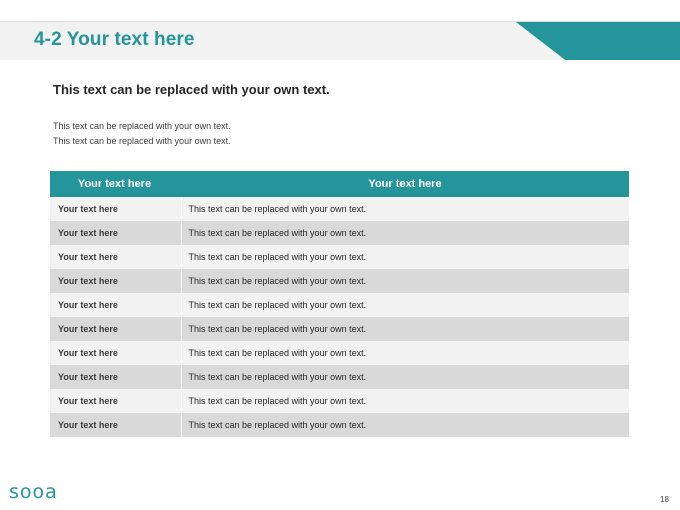 This screenshot has height=510, width=680. I want to click on table-header-row: Your text here Your text here, so click(339, 184).